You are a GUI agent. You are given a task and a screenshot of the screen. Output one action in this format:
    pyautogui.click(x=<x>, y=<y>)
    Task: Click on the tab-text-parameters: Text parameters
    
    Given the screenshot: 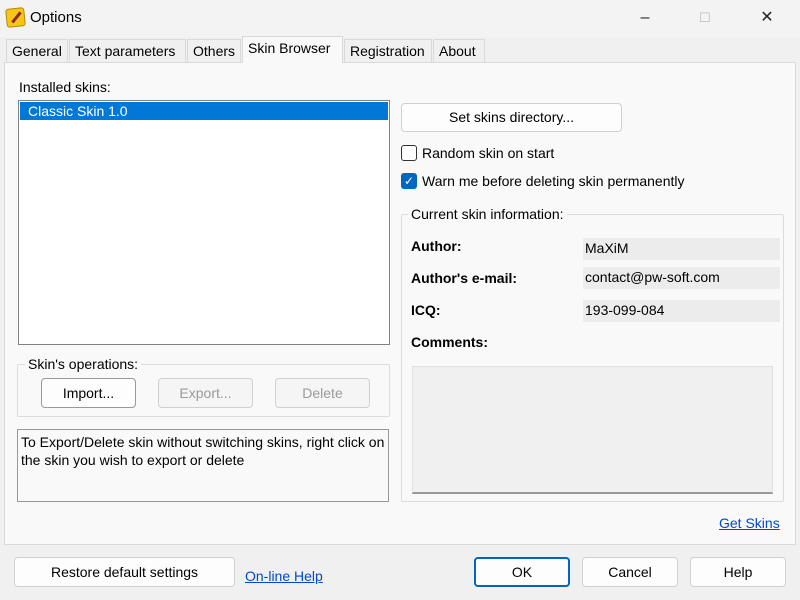 What is the action you would take?
    pyautogui.click(x=127, y=50)
    